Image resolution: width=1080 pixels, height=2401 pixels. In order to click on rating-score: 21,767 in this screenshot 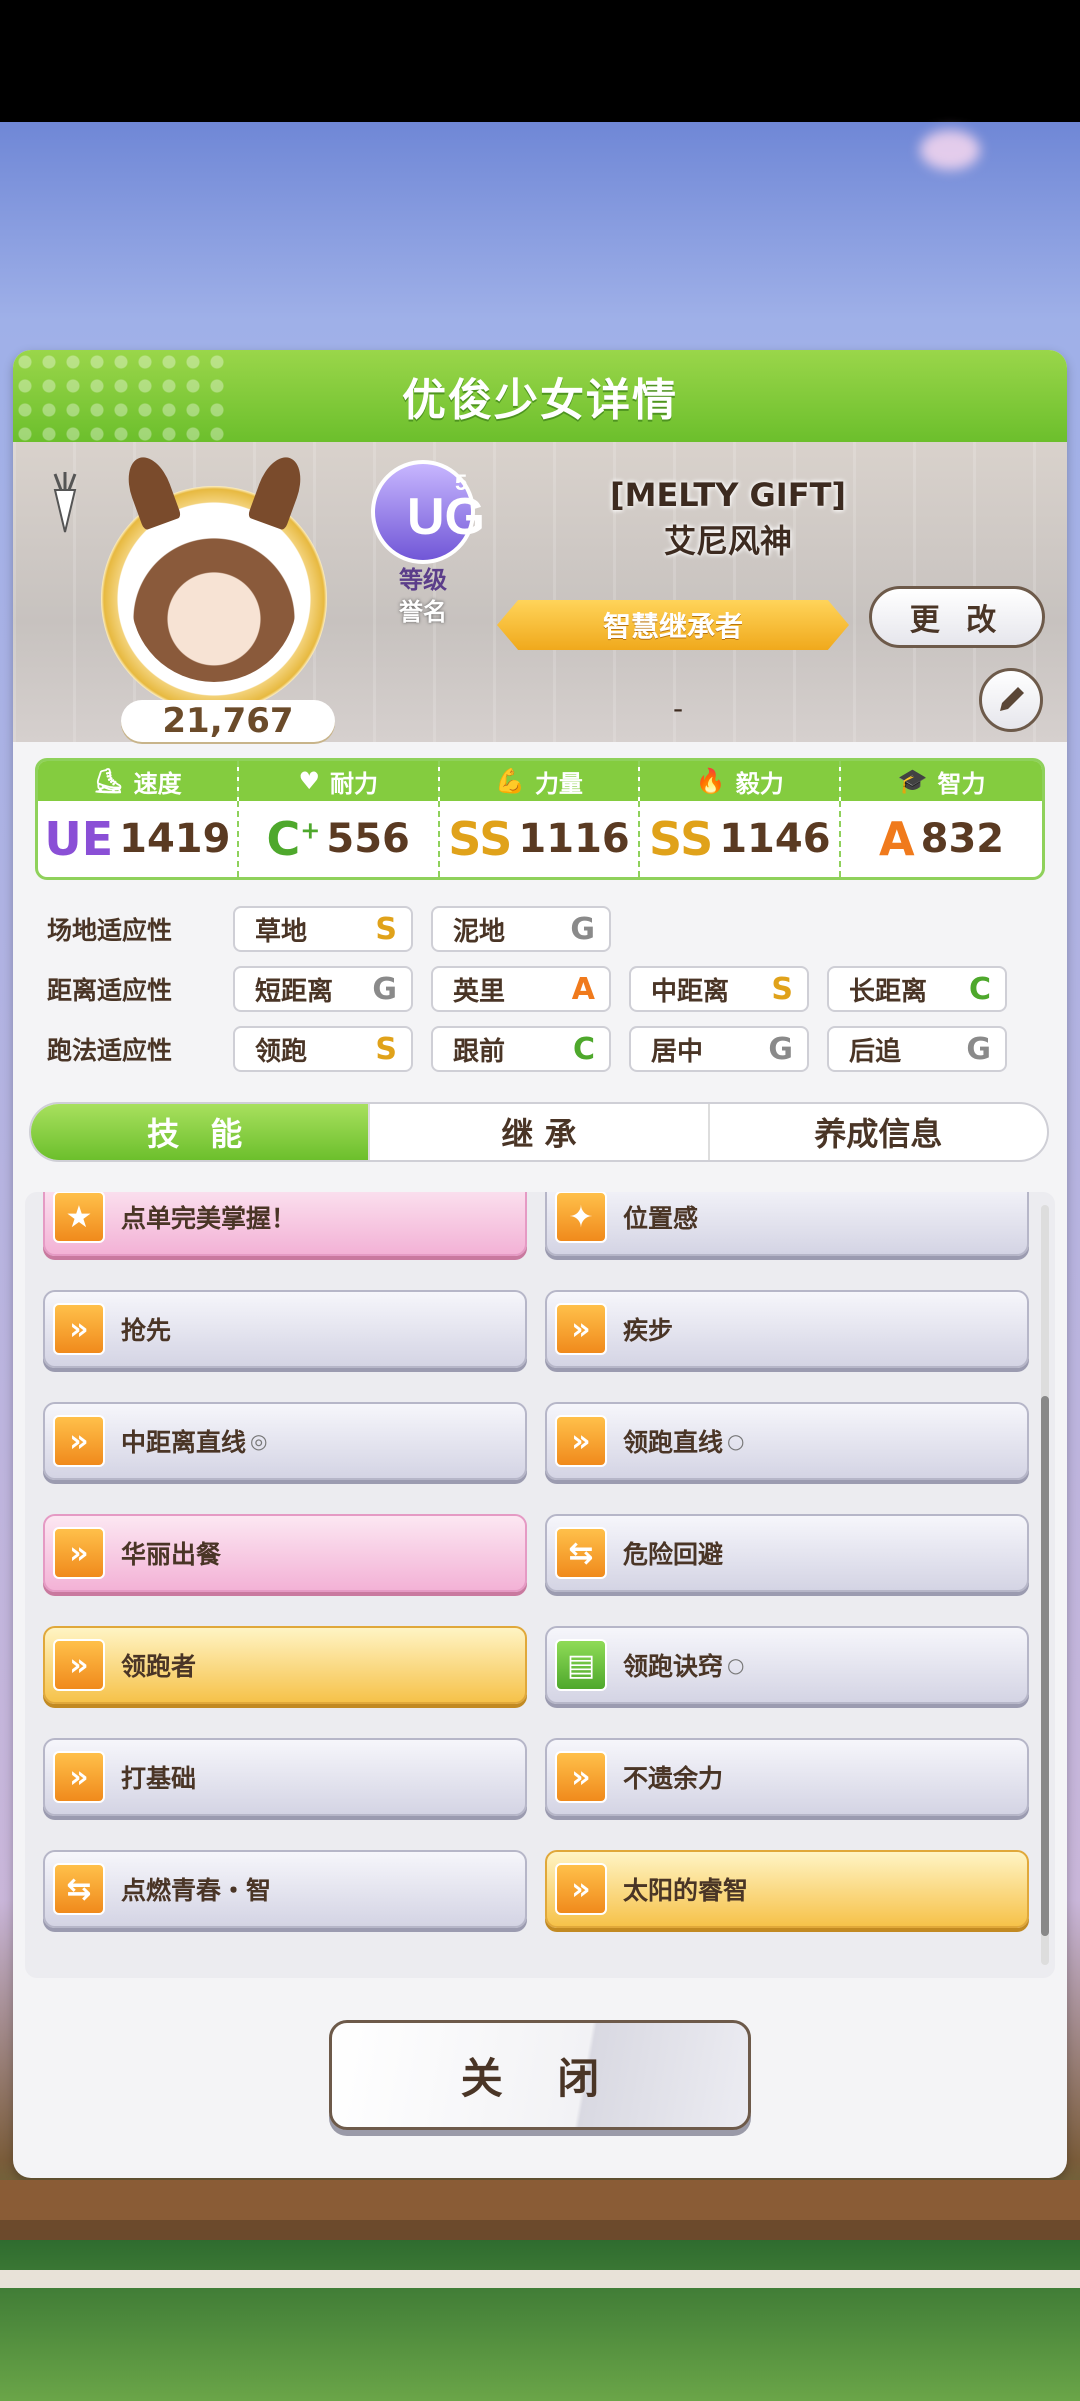, I will do `click(228, 721)`.